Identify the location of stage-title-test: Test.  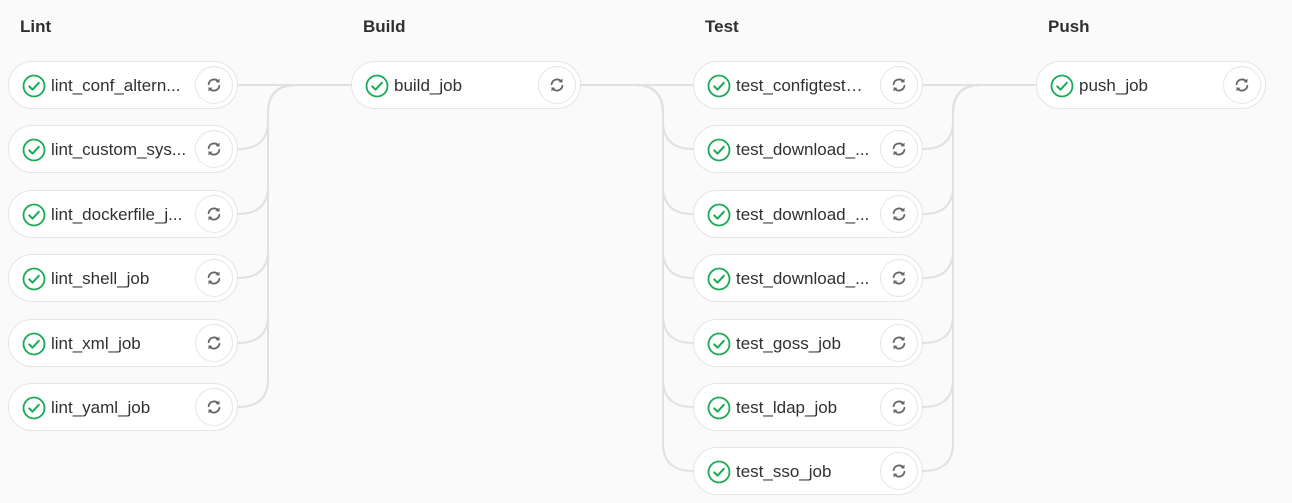
(722, 26).